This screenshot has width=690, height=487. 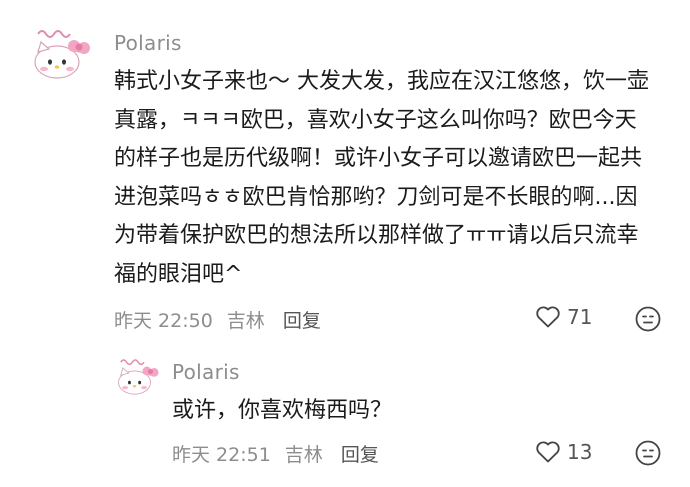 I want to click on comment-location: 吉林, so click(x=245, y=321).